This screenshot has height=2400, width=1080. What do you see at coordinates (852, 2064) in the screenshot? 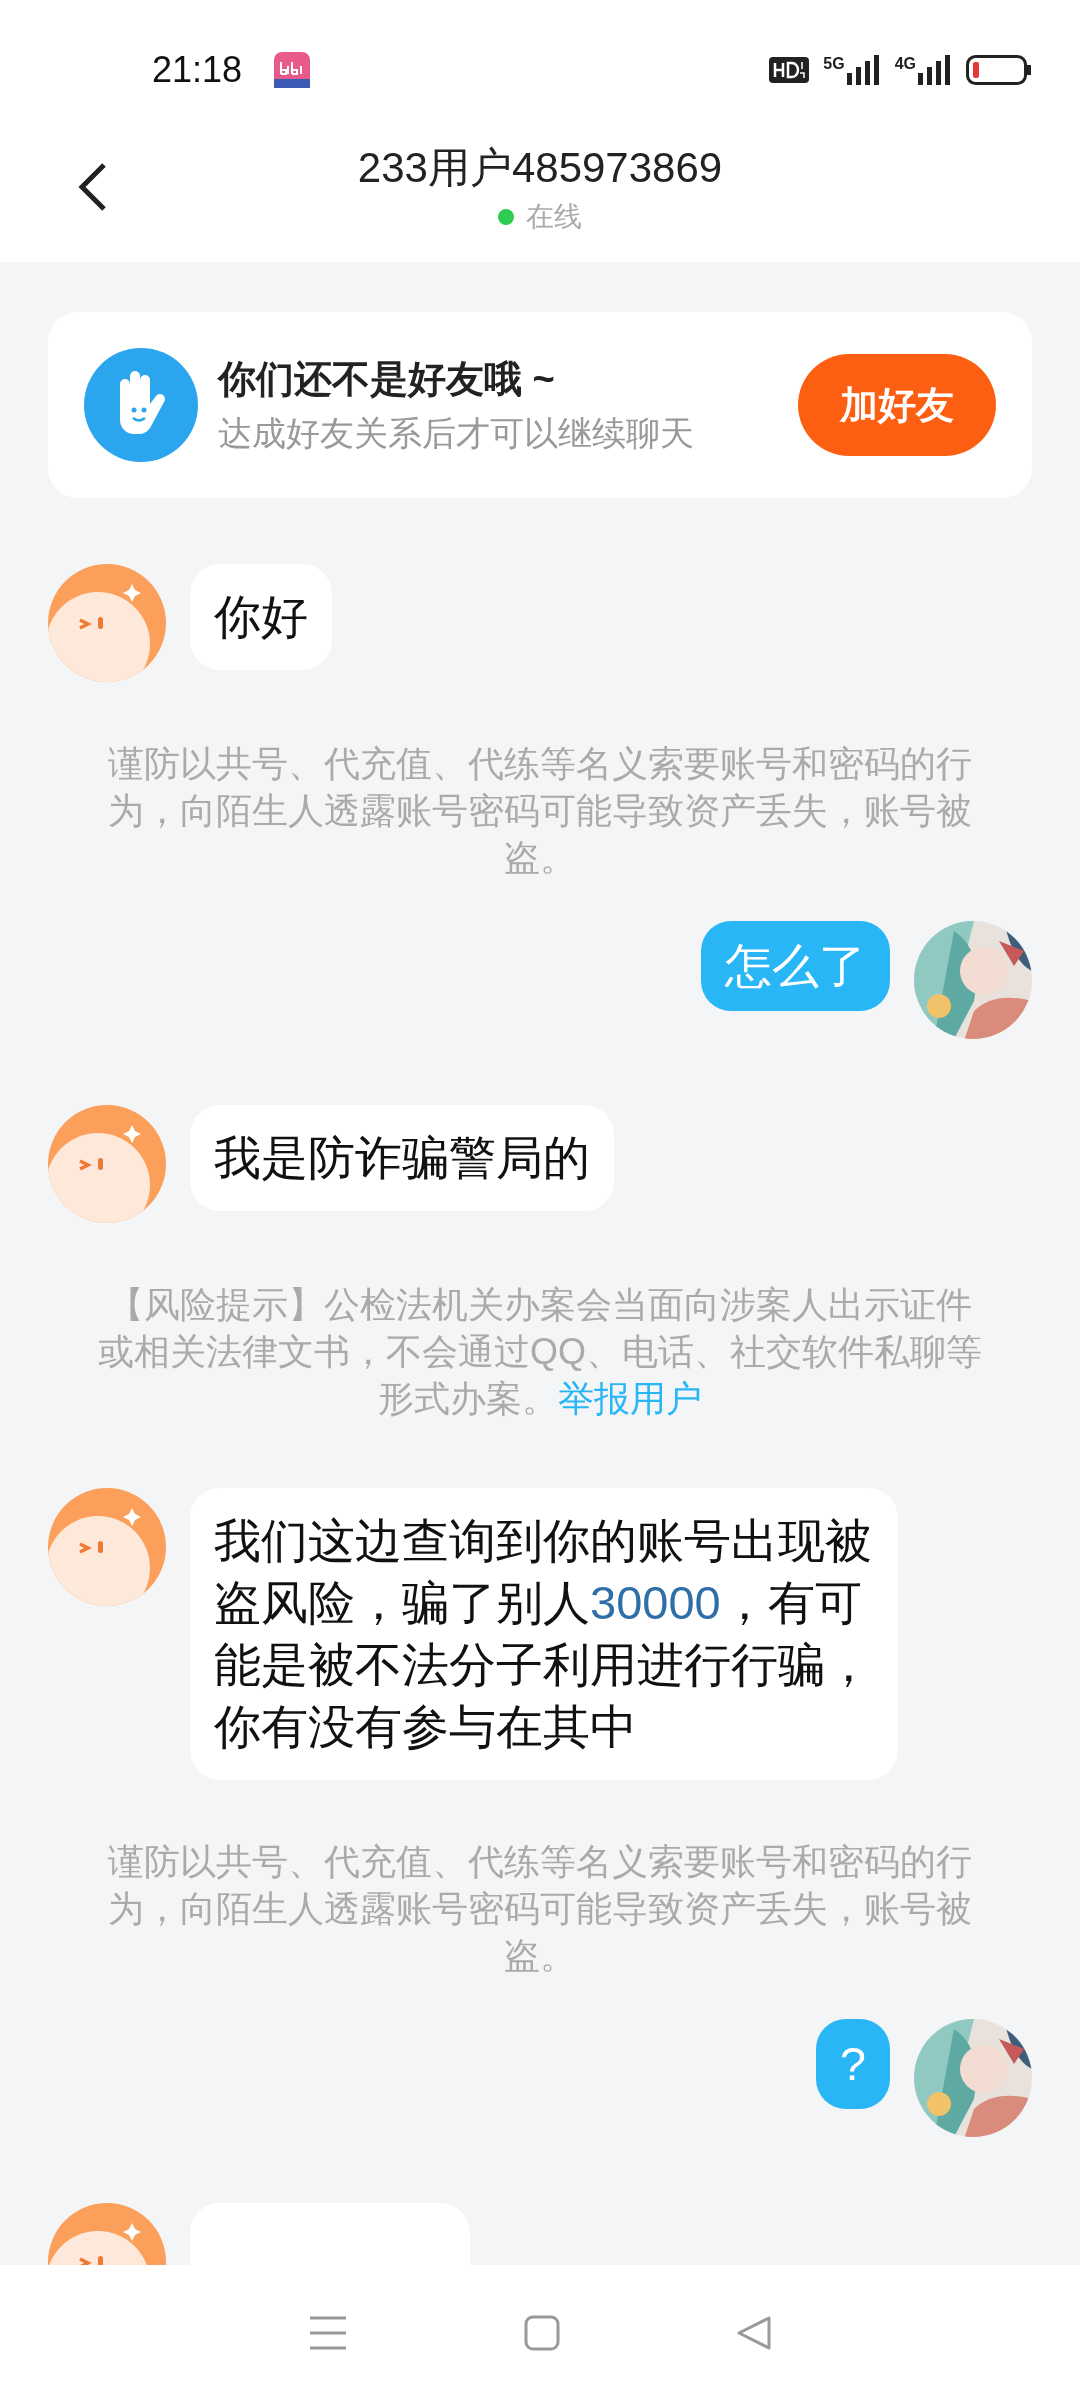
I see `message-bubble: ?` at bounding box center [852, 2064].